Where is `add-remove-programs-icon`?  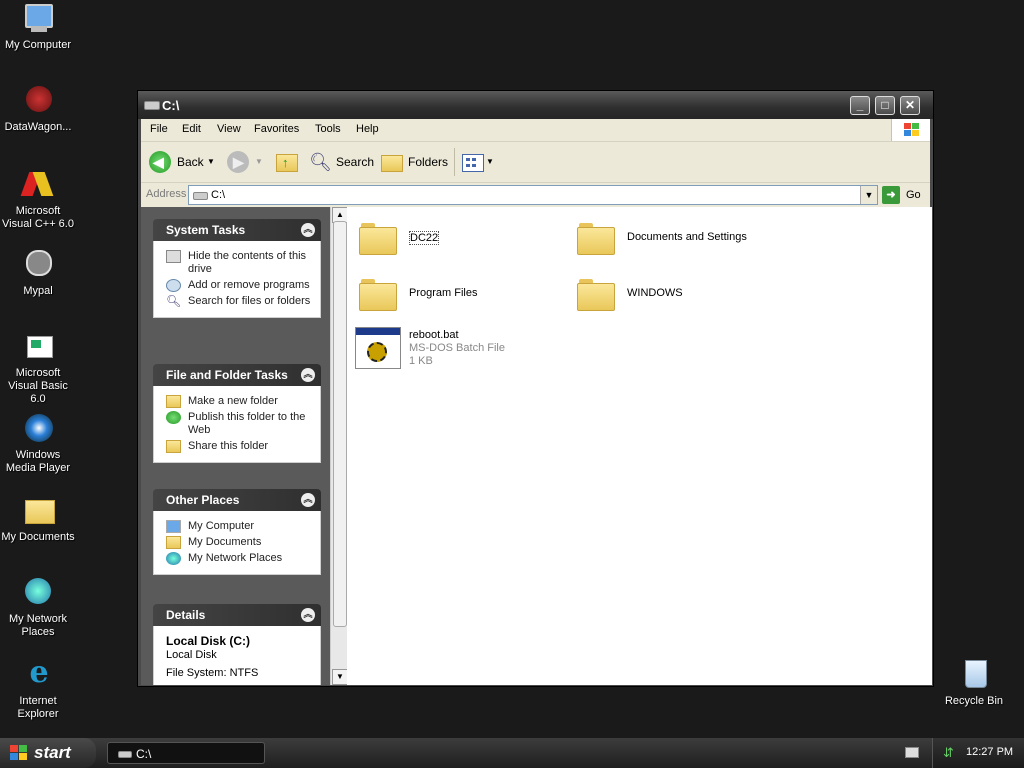
add-remove-programs-icon is located at coordinates (173, 285).